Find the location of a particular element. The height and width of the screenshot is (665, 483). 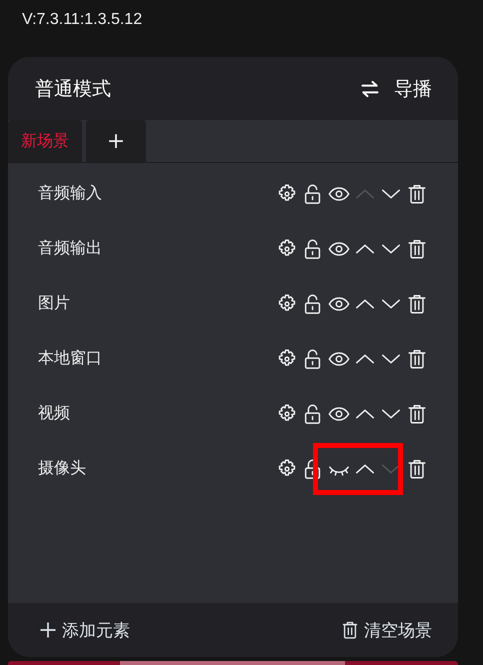

add-tab: + is located at coordinates (116, 141).